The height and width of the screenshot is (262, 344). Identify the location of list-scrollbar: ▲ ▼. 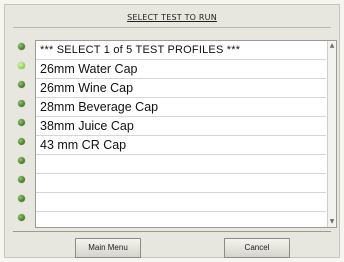
(331, 134).